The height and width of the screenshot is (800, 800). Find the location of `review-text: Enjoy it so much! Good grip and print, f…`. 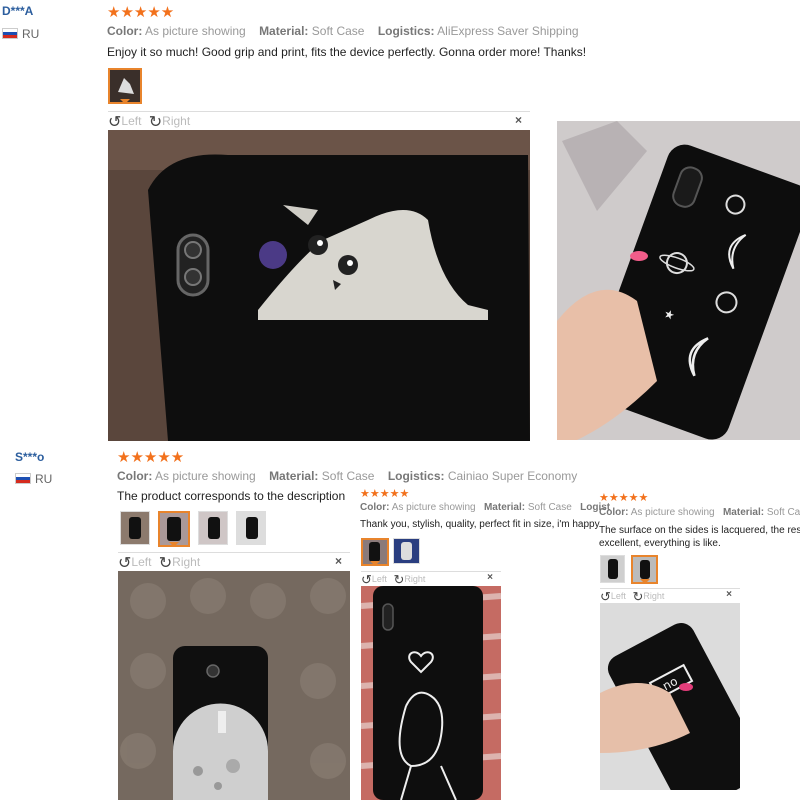

review-text: Enjoy it so much! Good grip and print, f… is located at coordinates (347, 52).